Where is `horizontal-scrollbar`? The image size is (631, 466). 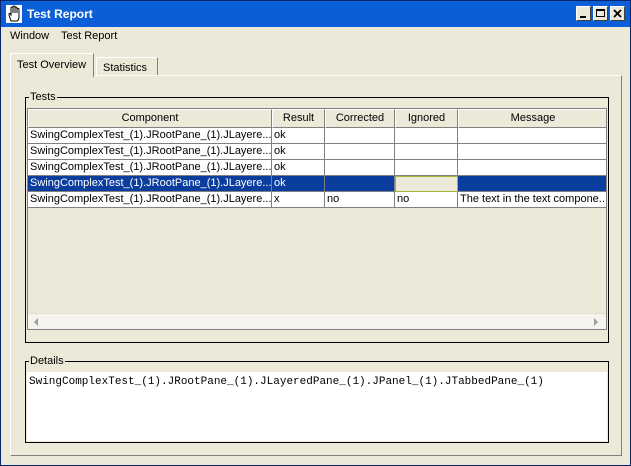 horizontal-scrollbar is located at coordinates (317, 321).